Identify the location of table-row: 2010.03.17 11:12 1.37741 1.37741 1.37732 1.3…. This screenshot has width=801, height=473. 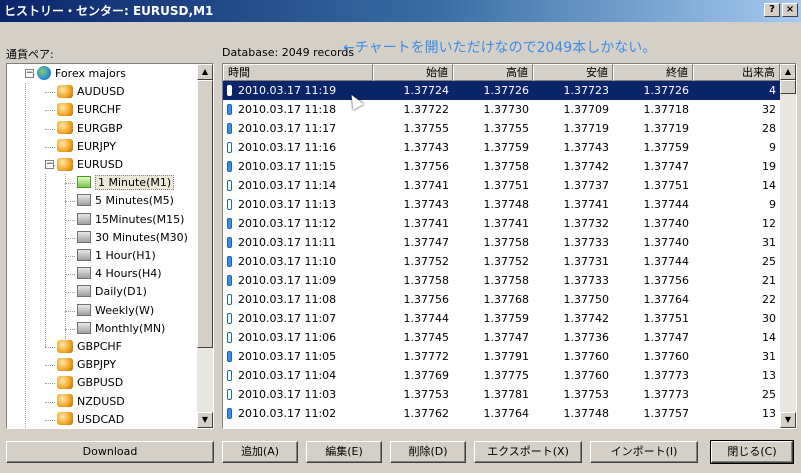
(501, 223).